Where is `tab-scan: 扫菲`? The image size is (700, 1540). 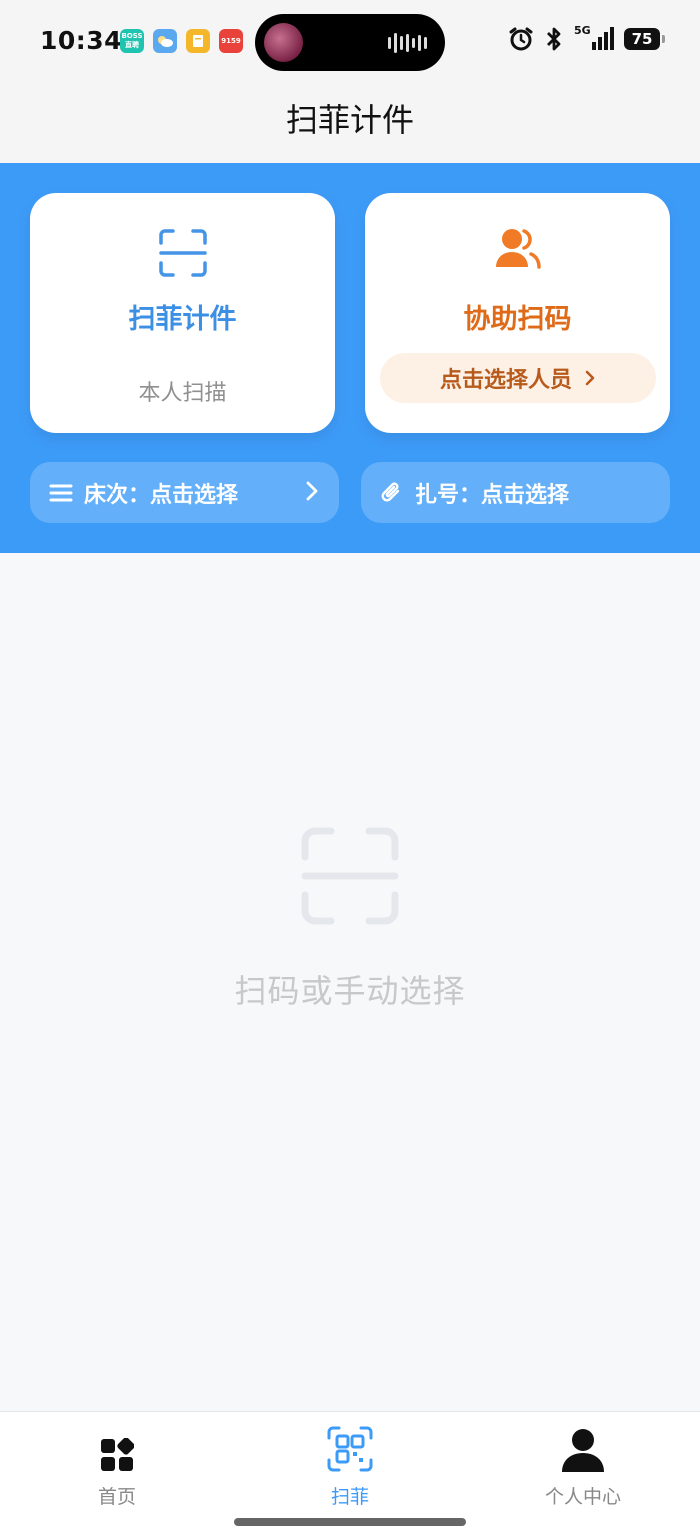
tab-scan: 扫菲 is located at coordinates (350, 1465).